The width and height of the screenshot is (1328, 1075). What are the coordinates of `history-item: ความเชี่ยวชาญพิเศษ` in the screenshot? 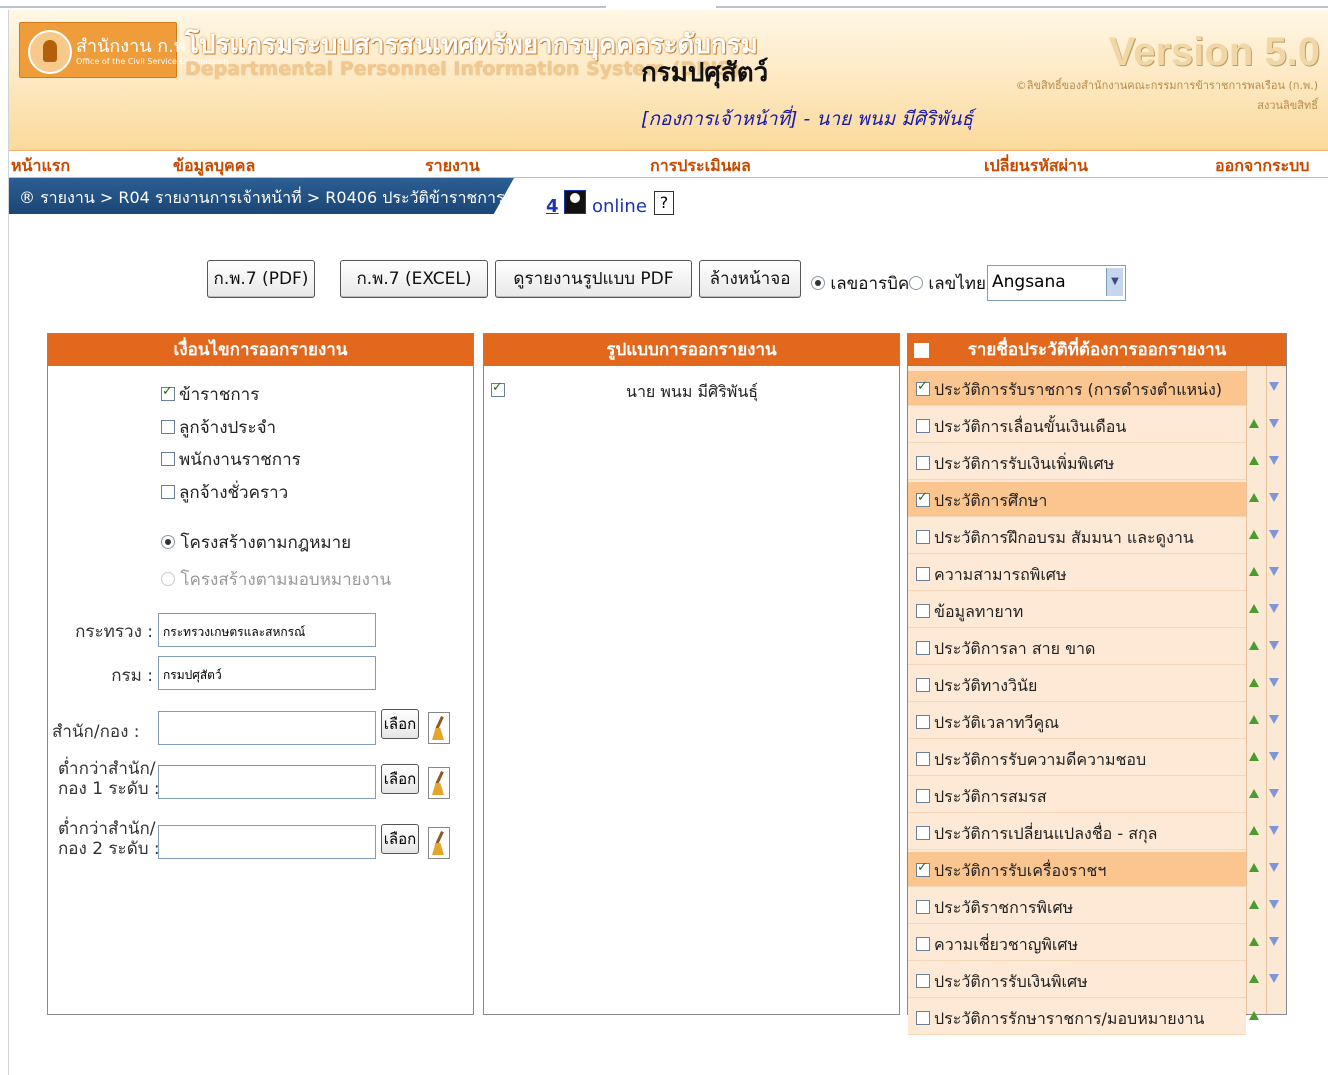 It's located at (1093, 943).